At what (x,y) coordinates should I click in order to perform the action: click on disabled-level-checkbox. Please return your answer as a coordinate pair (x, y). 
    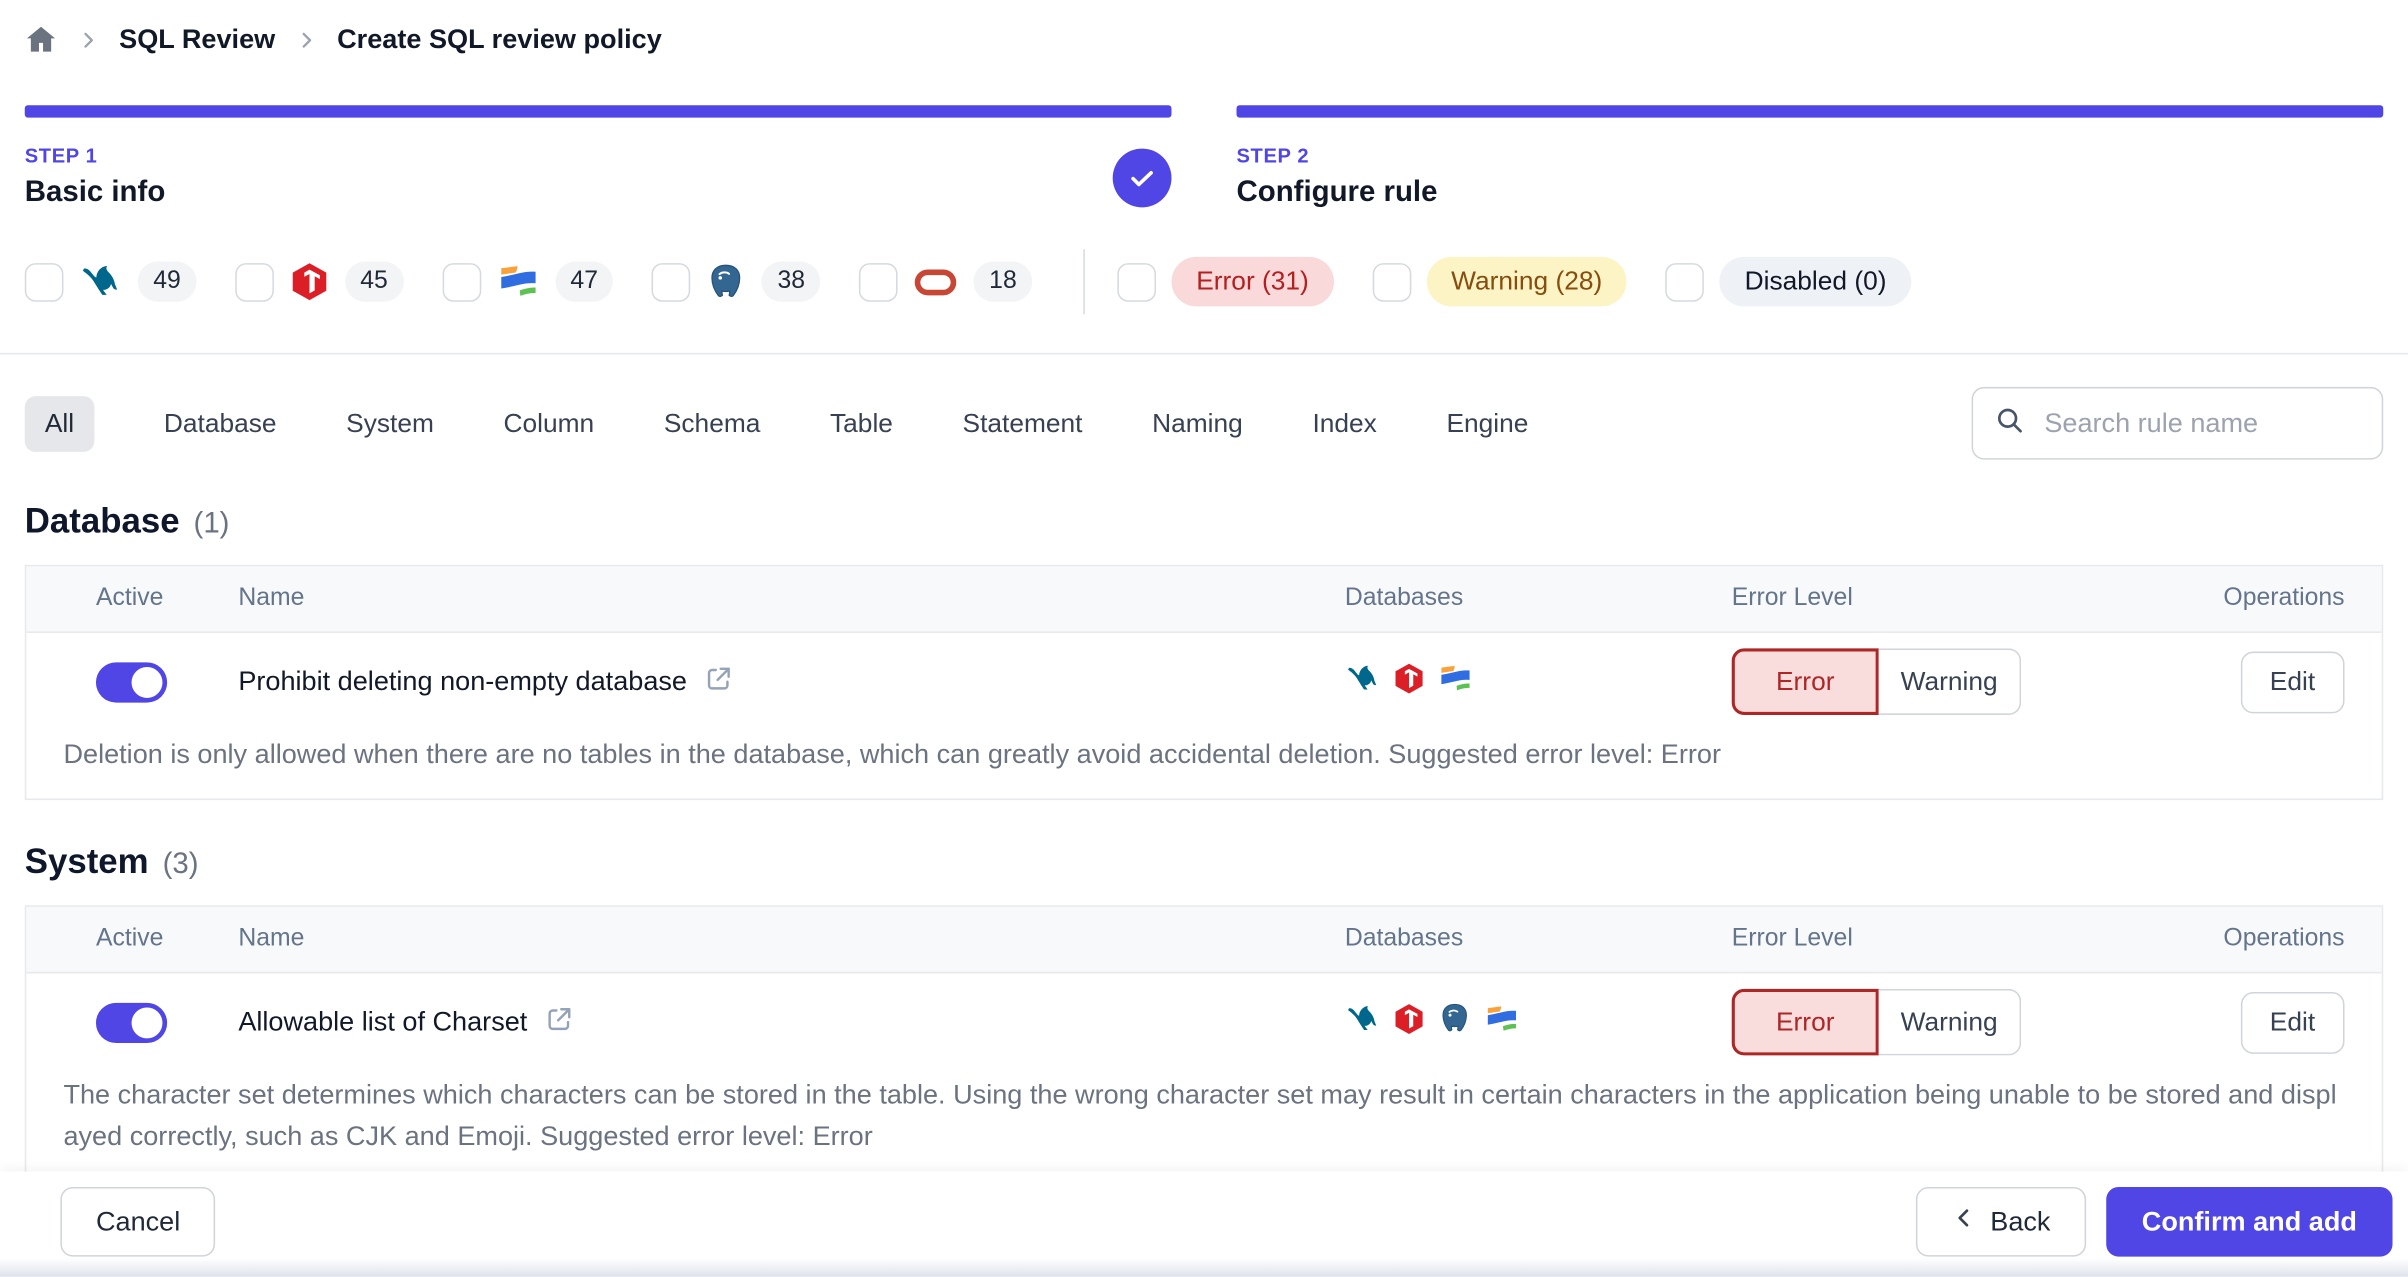
    Looking at the image, I should click on (1685, 282).